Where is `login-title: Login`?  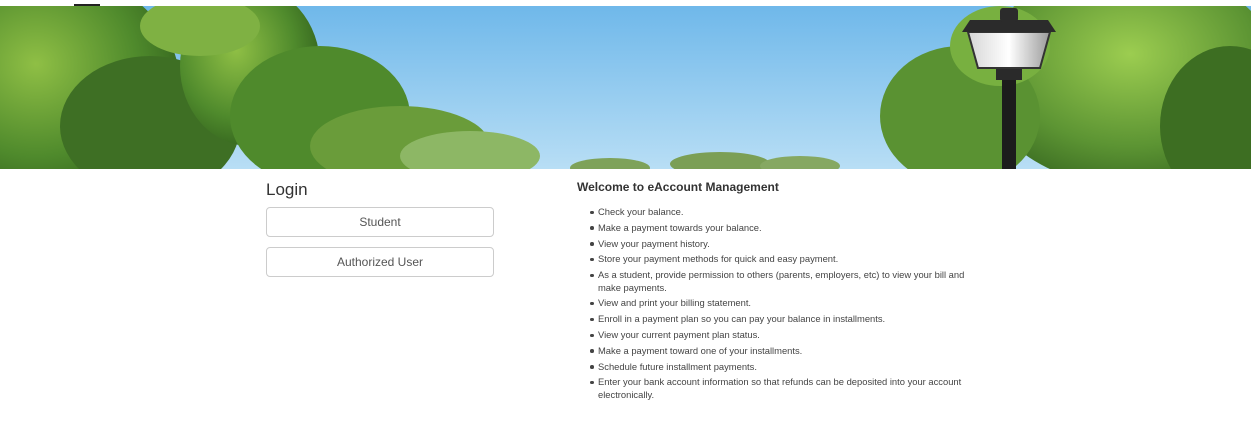 login-title: Login is located at coordinates (287, 189).